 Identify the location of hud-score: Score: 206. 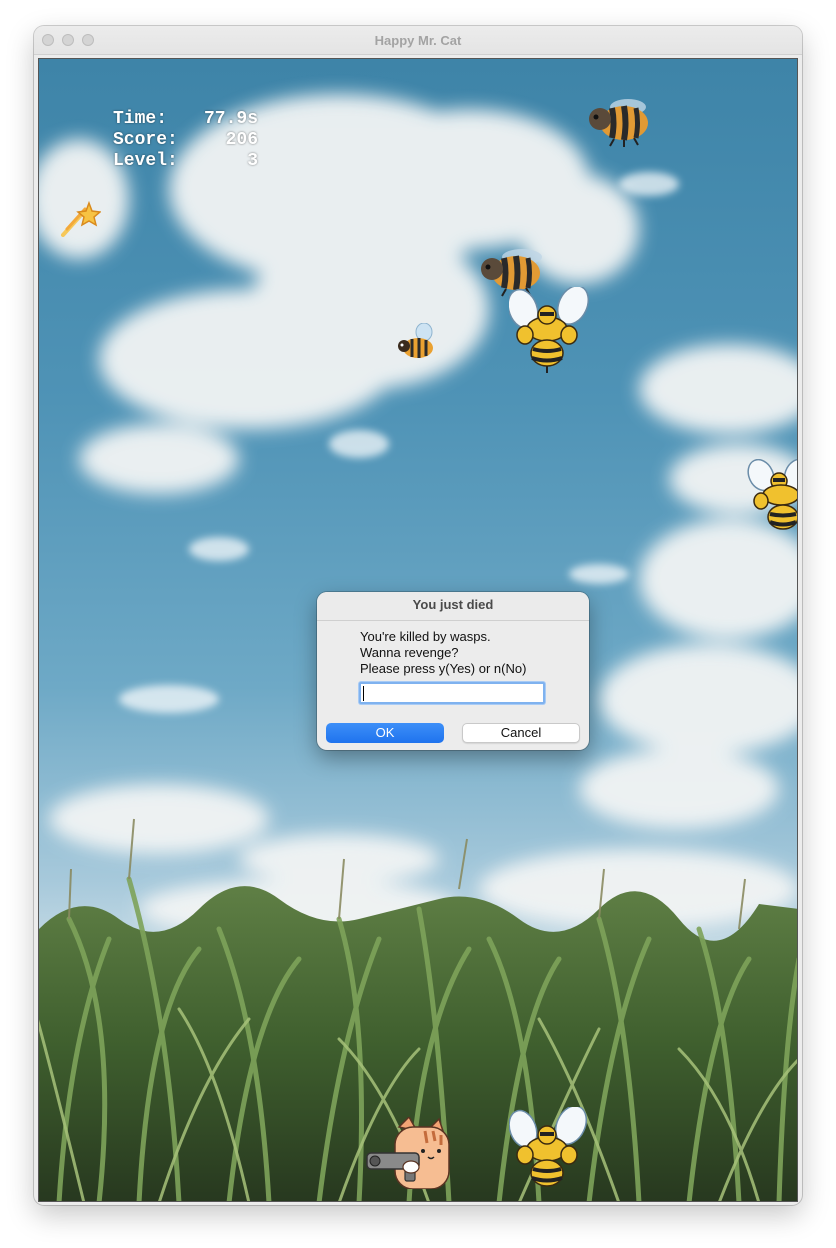
(185, 140).